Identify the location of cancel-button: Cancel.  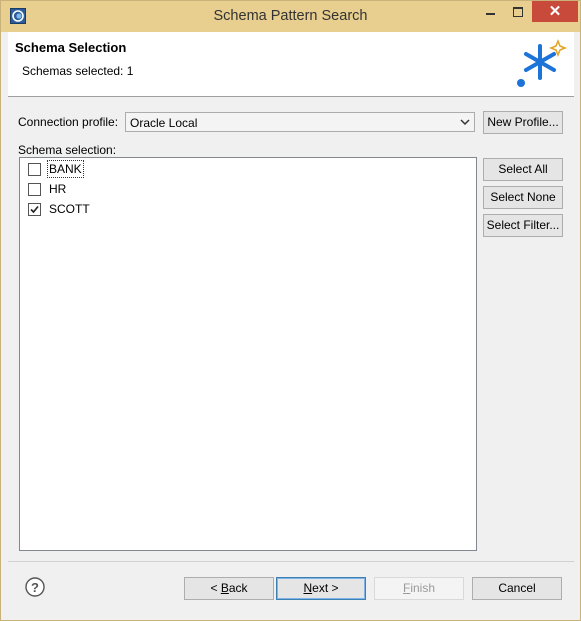
(517, 588).